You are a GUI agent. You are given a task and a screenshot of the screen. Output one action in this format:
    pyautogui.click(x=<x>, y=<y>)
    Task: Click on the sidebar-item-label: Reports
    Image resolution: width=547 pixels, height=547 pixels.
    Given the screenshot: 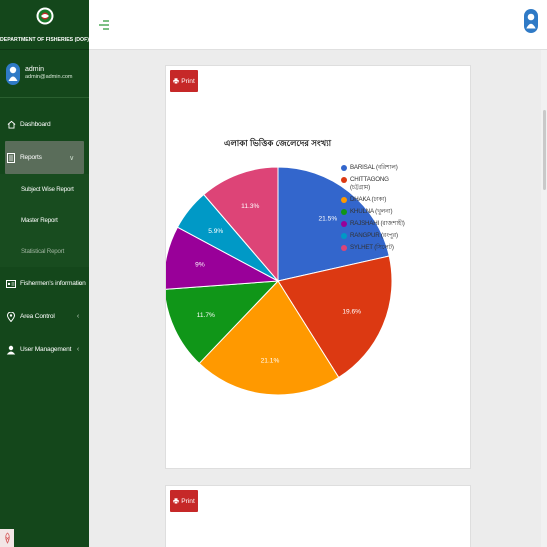 What is the action you would take?
    pyautogui.click(x=31, y=157)
    